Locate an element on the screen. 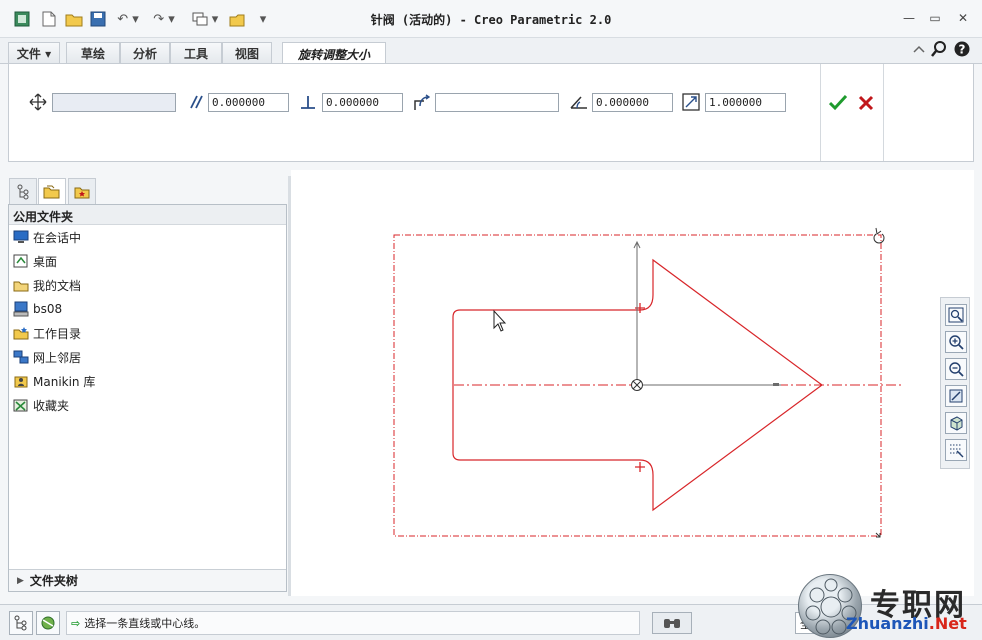  tab-tools: 工具 is located at coordinates (196, 53).